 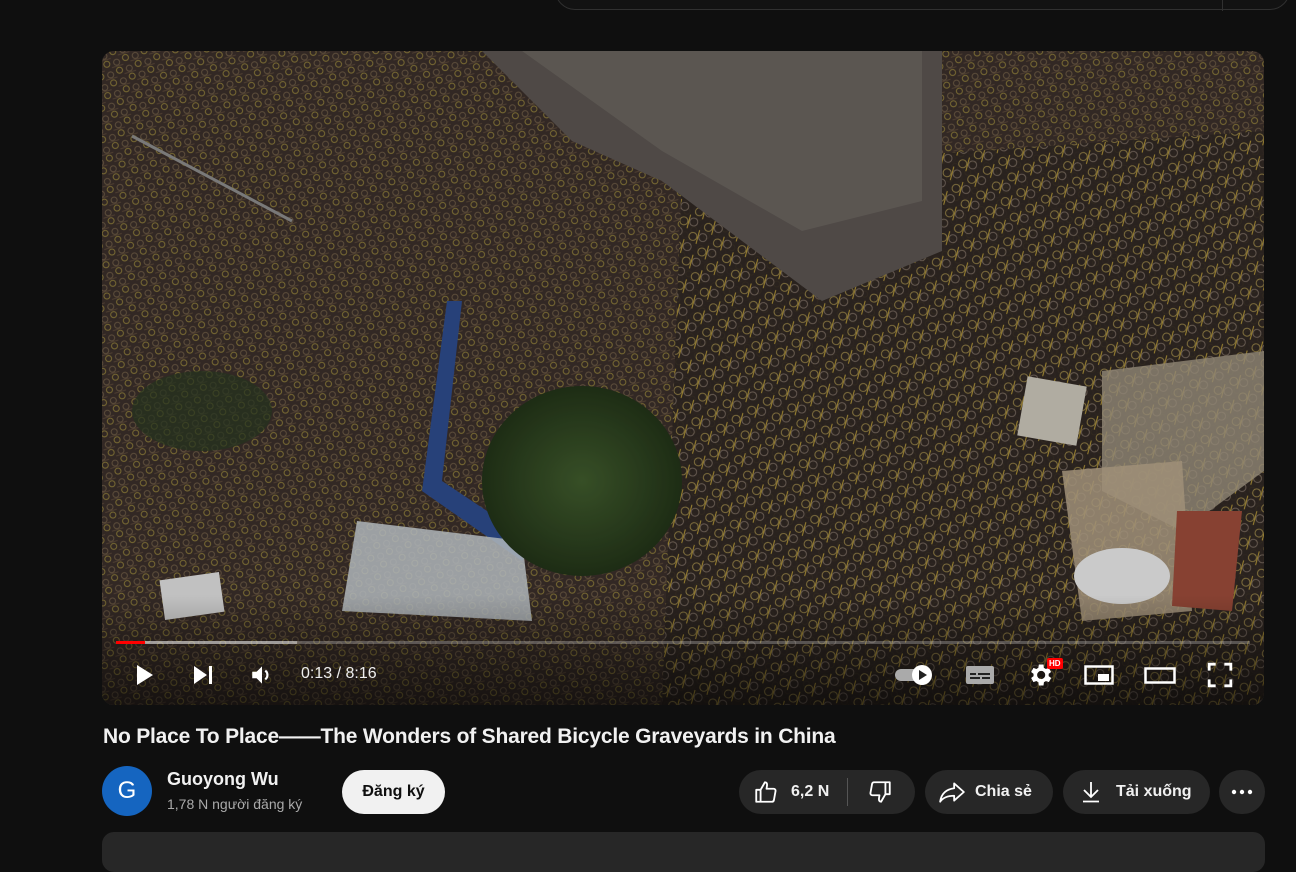 What do you see at coordinates (810, 791) in the screenshot?
I see `like-count: 6,2 N` at bounding box center [810, 791].